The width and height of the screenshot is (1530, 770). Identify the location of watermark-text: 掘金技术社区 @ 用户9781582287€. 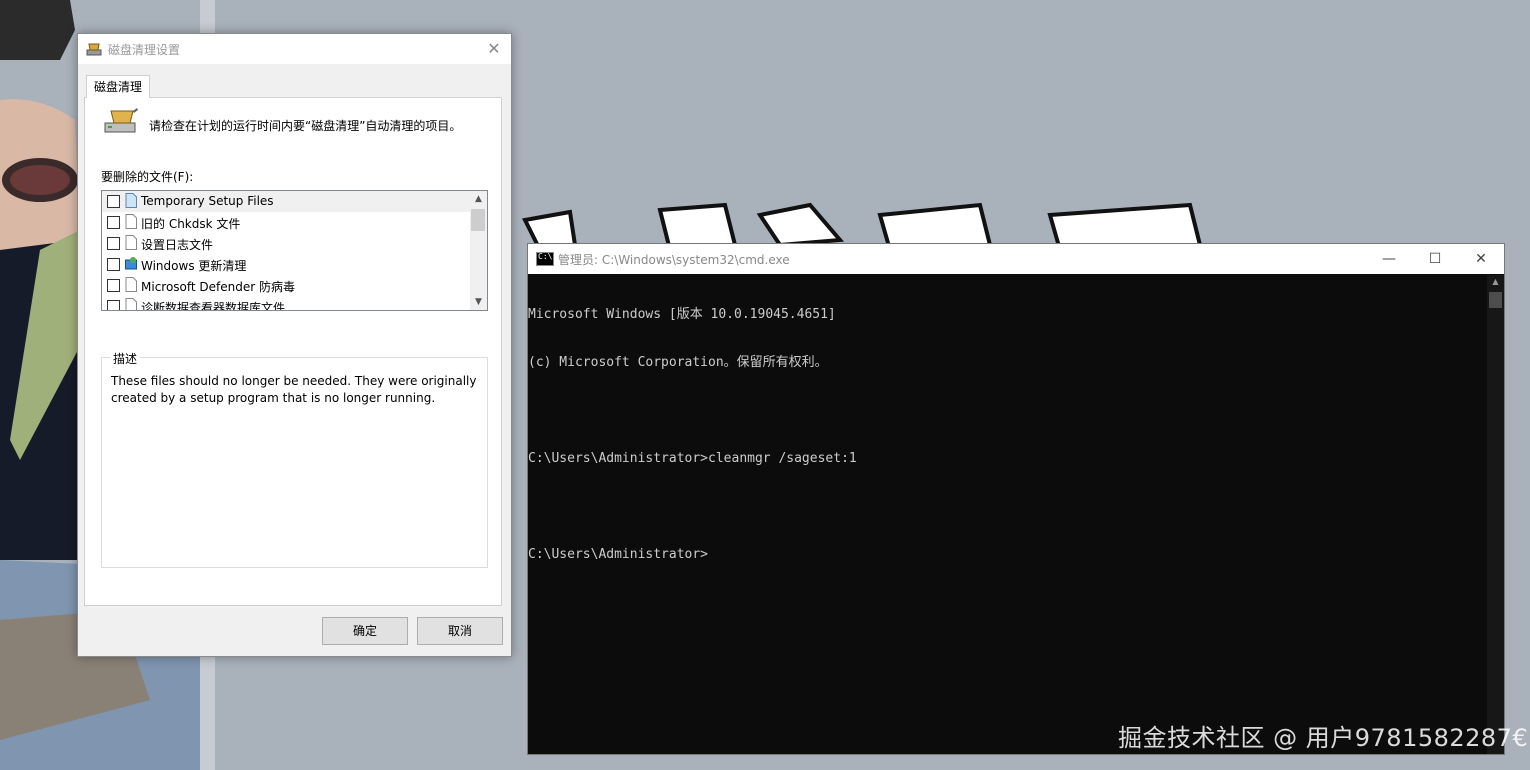
(1323, 738).